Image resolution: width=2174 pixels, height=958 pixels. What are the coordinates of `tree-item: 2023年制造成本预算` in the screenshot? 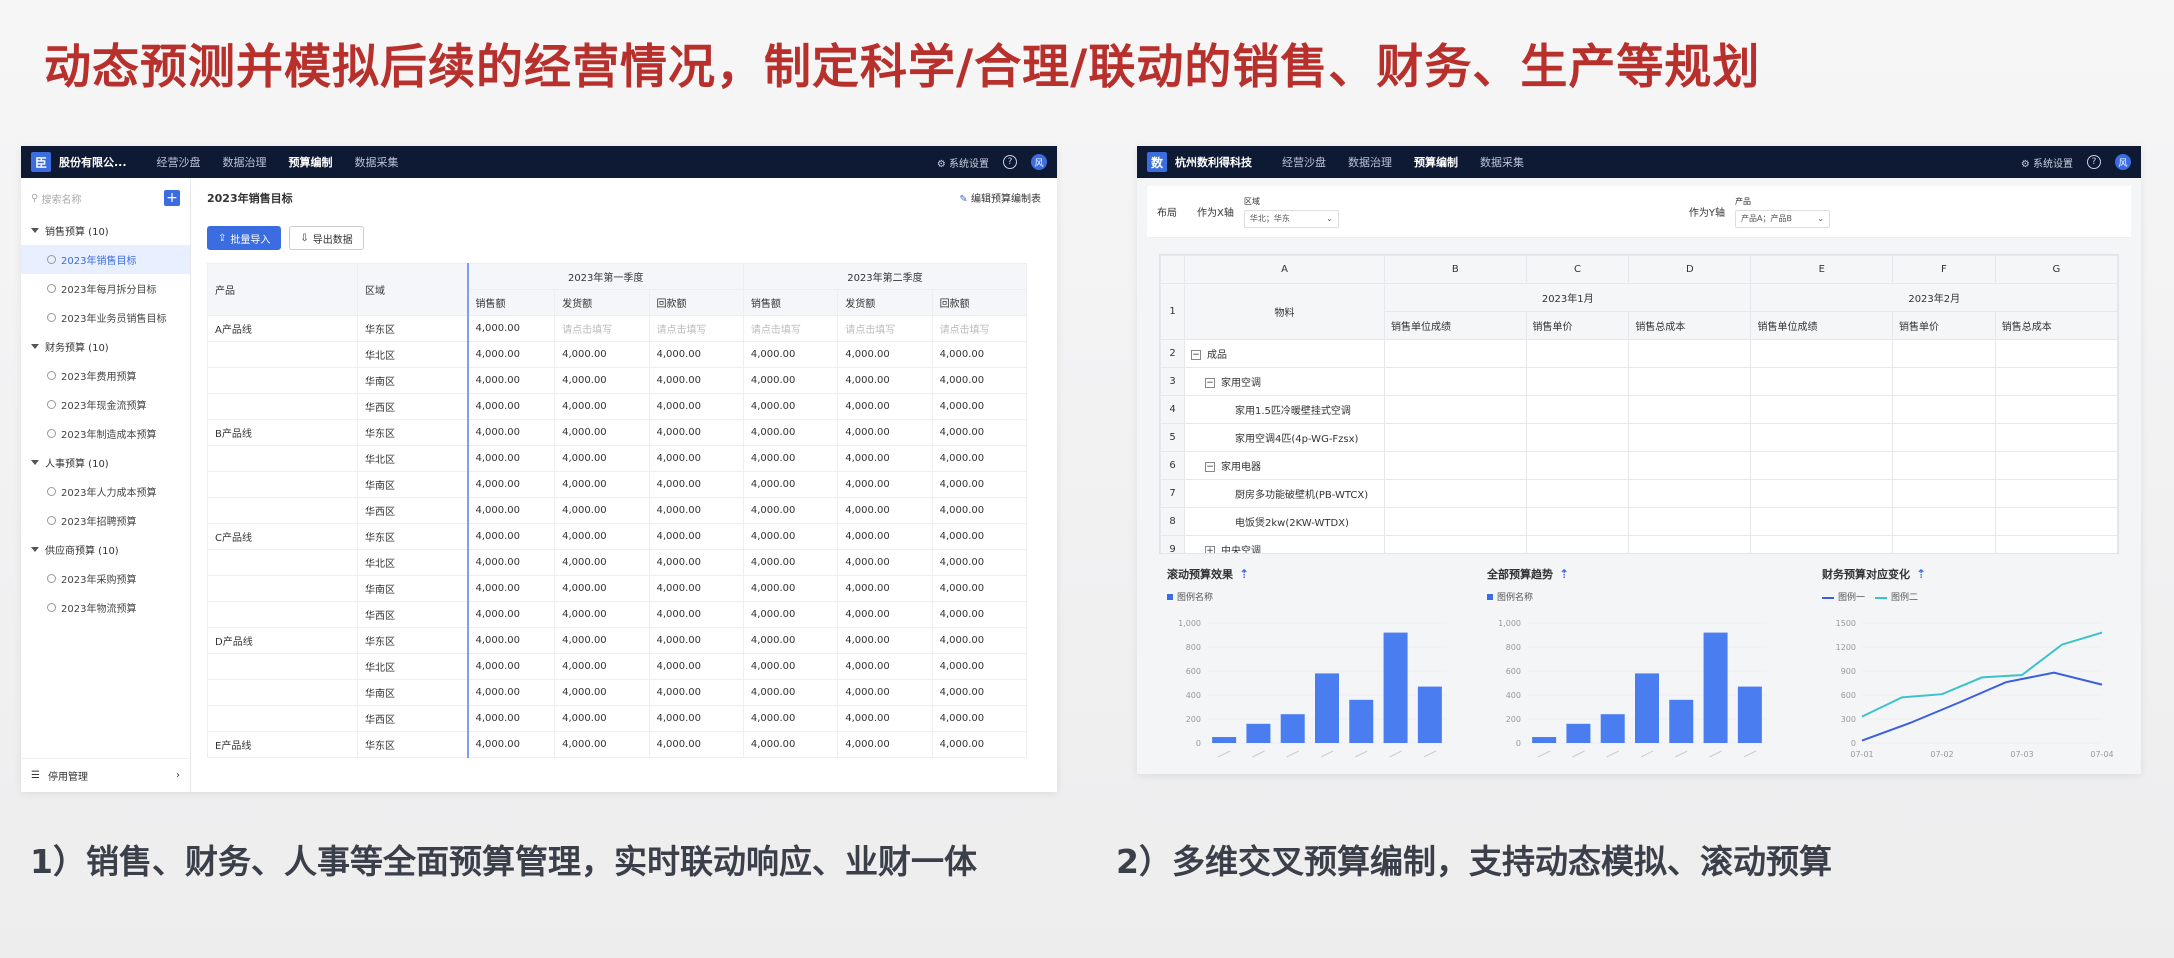 It's located at (105, 433).